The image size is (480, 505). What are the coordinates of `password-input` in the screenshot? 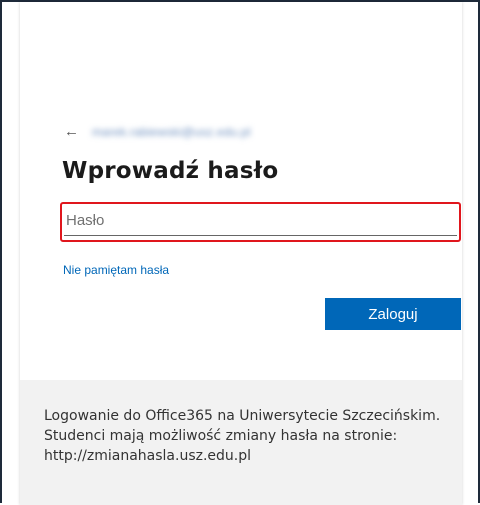 It's located at (260, 221).